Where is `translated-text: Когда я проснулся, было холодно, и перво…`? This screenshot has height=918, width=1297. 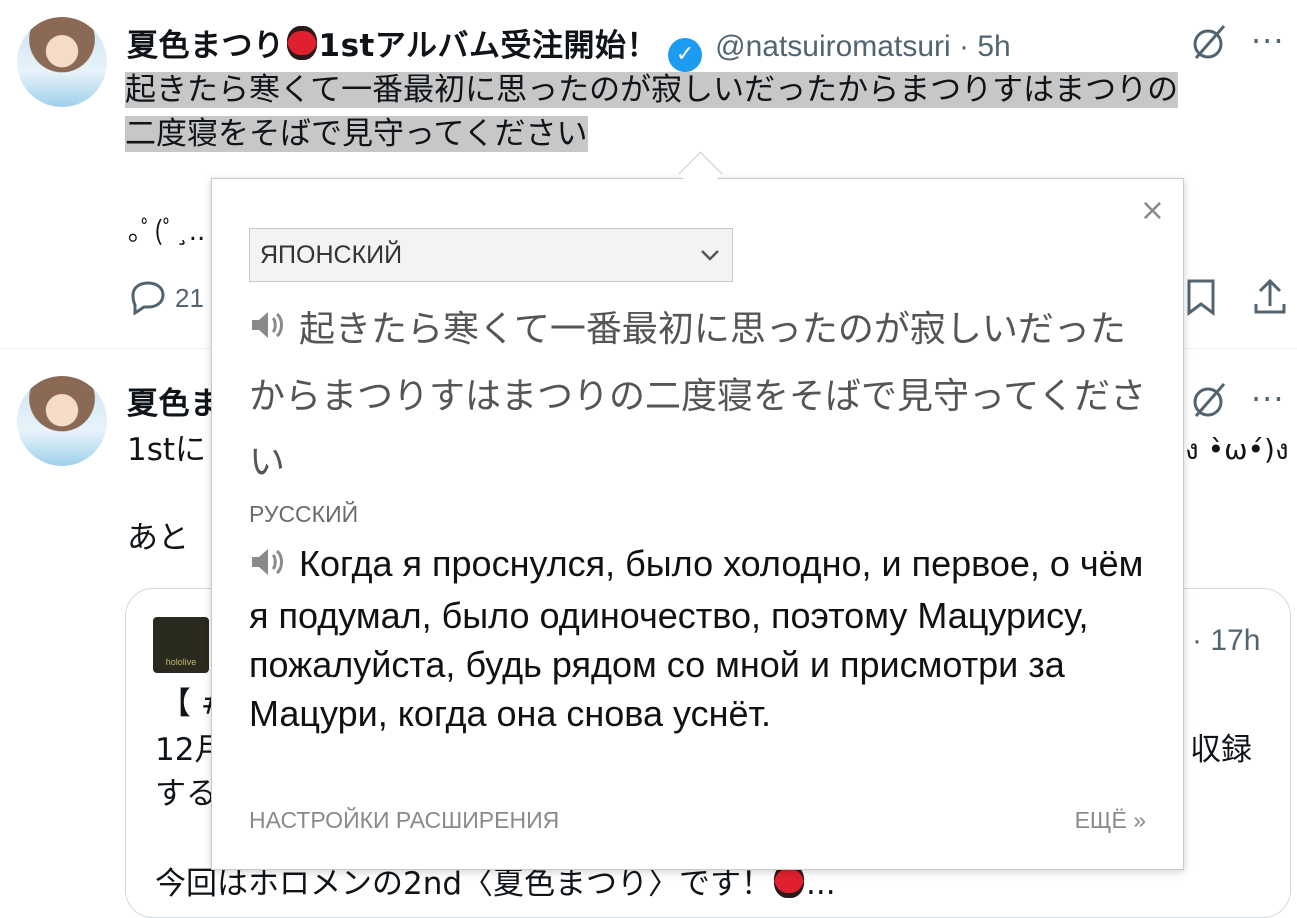
translated-text: Когда я проснулся, было холодно, и перво… is located at coordinates (696, 638).